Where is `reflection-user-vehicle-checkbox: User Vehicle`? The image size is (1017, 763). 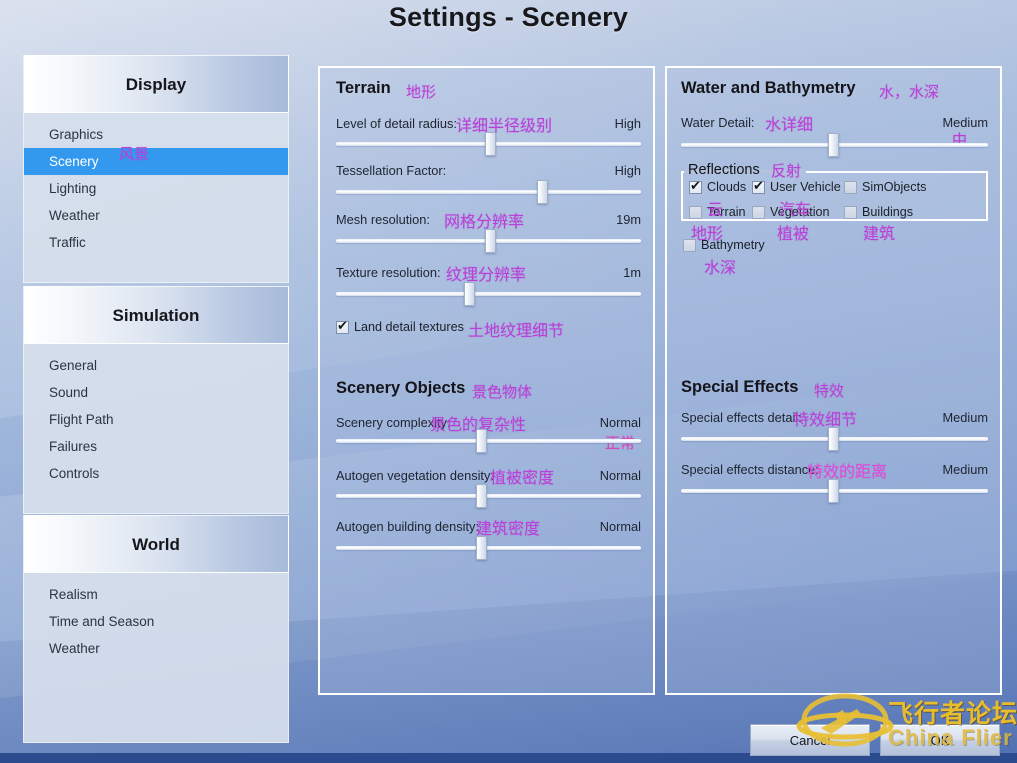
reflection-user-vehicle-checkbox: User Vehicle is located at coordinates (796, 186).